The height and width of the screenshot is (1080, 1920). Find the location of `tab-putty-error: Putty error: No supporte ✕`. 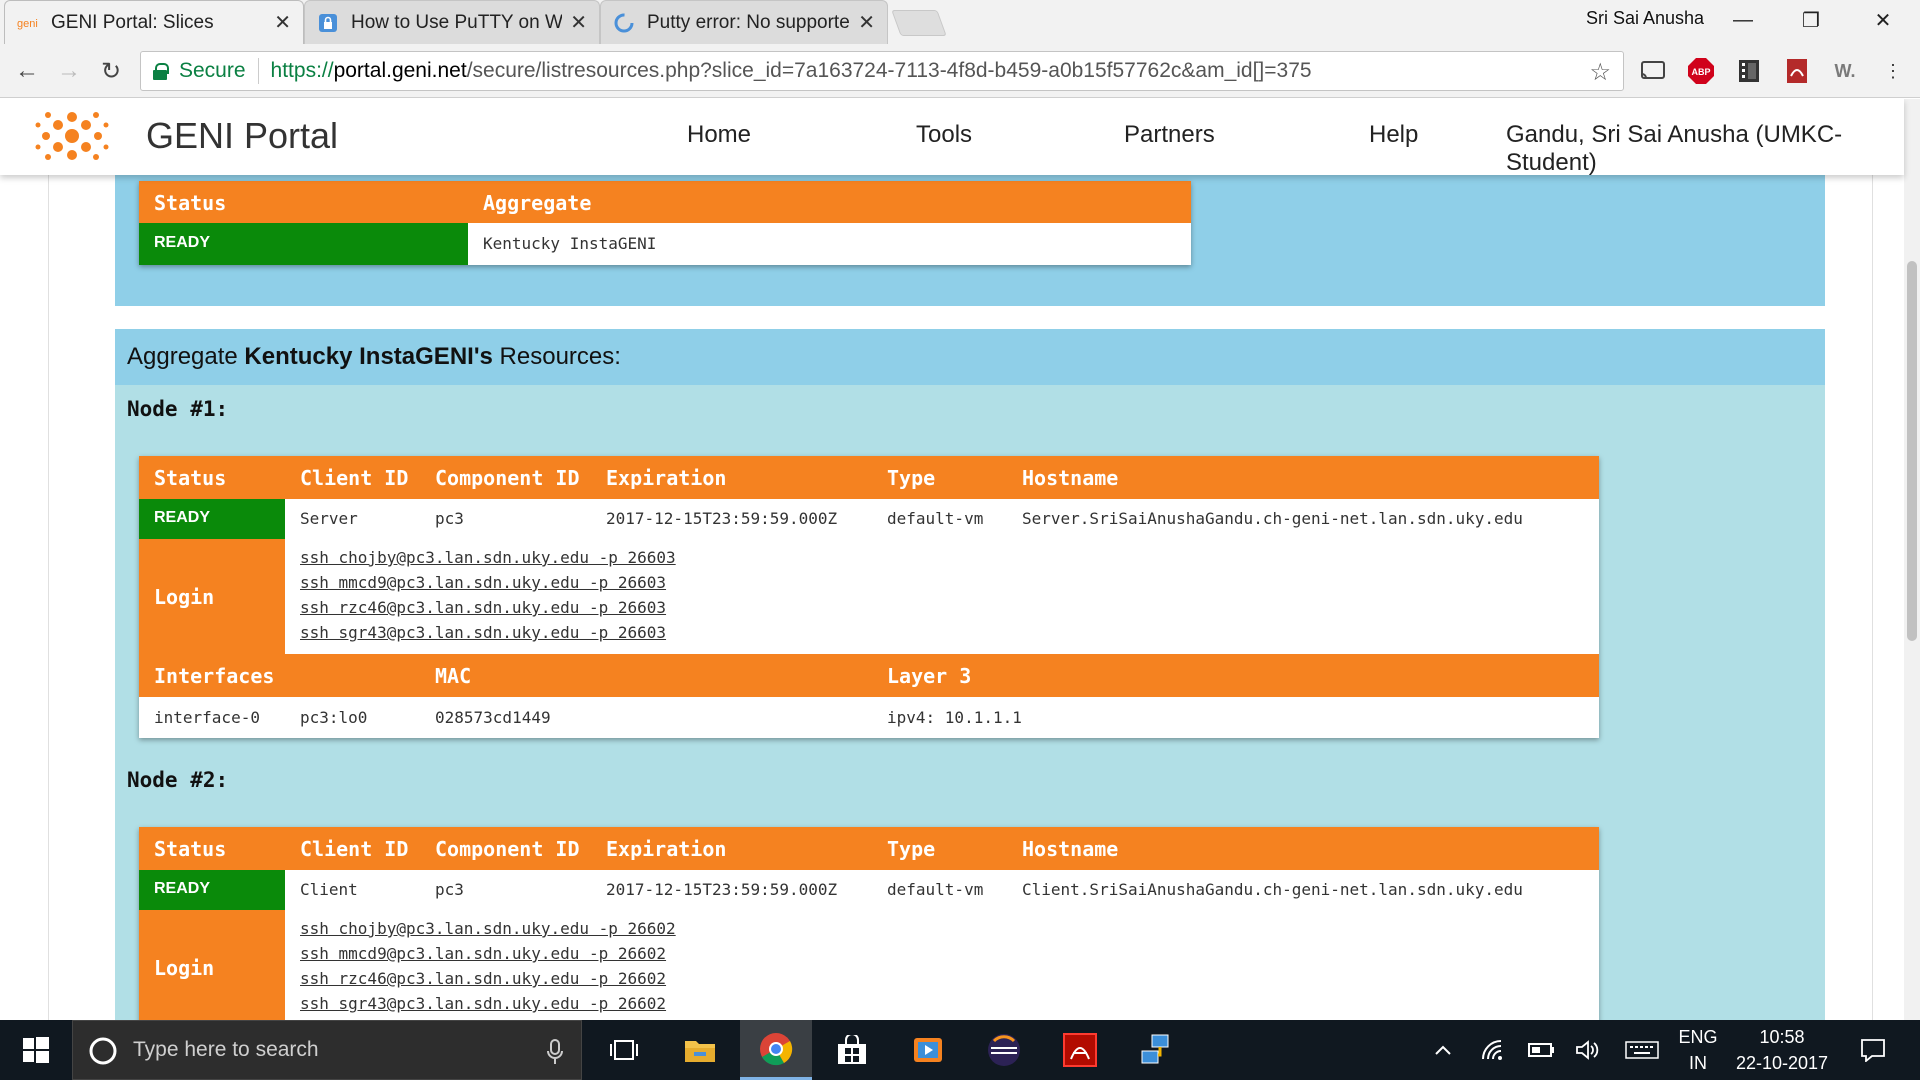

tab-putty-error: Putty error: No supporte ✕ is located at coordinates (744, 22).